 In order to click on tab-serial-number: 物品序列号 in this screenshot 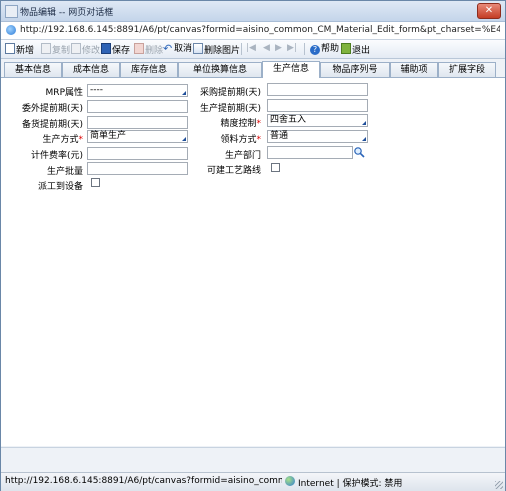, I will do `click(355, 69)`.